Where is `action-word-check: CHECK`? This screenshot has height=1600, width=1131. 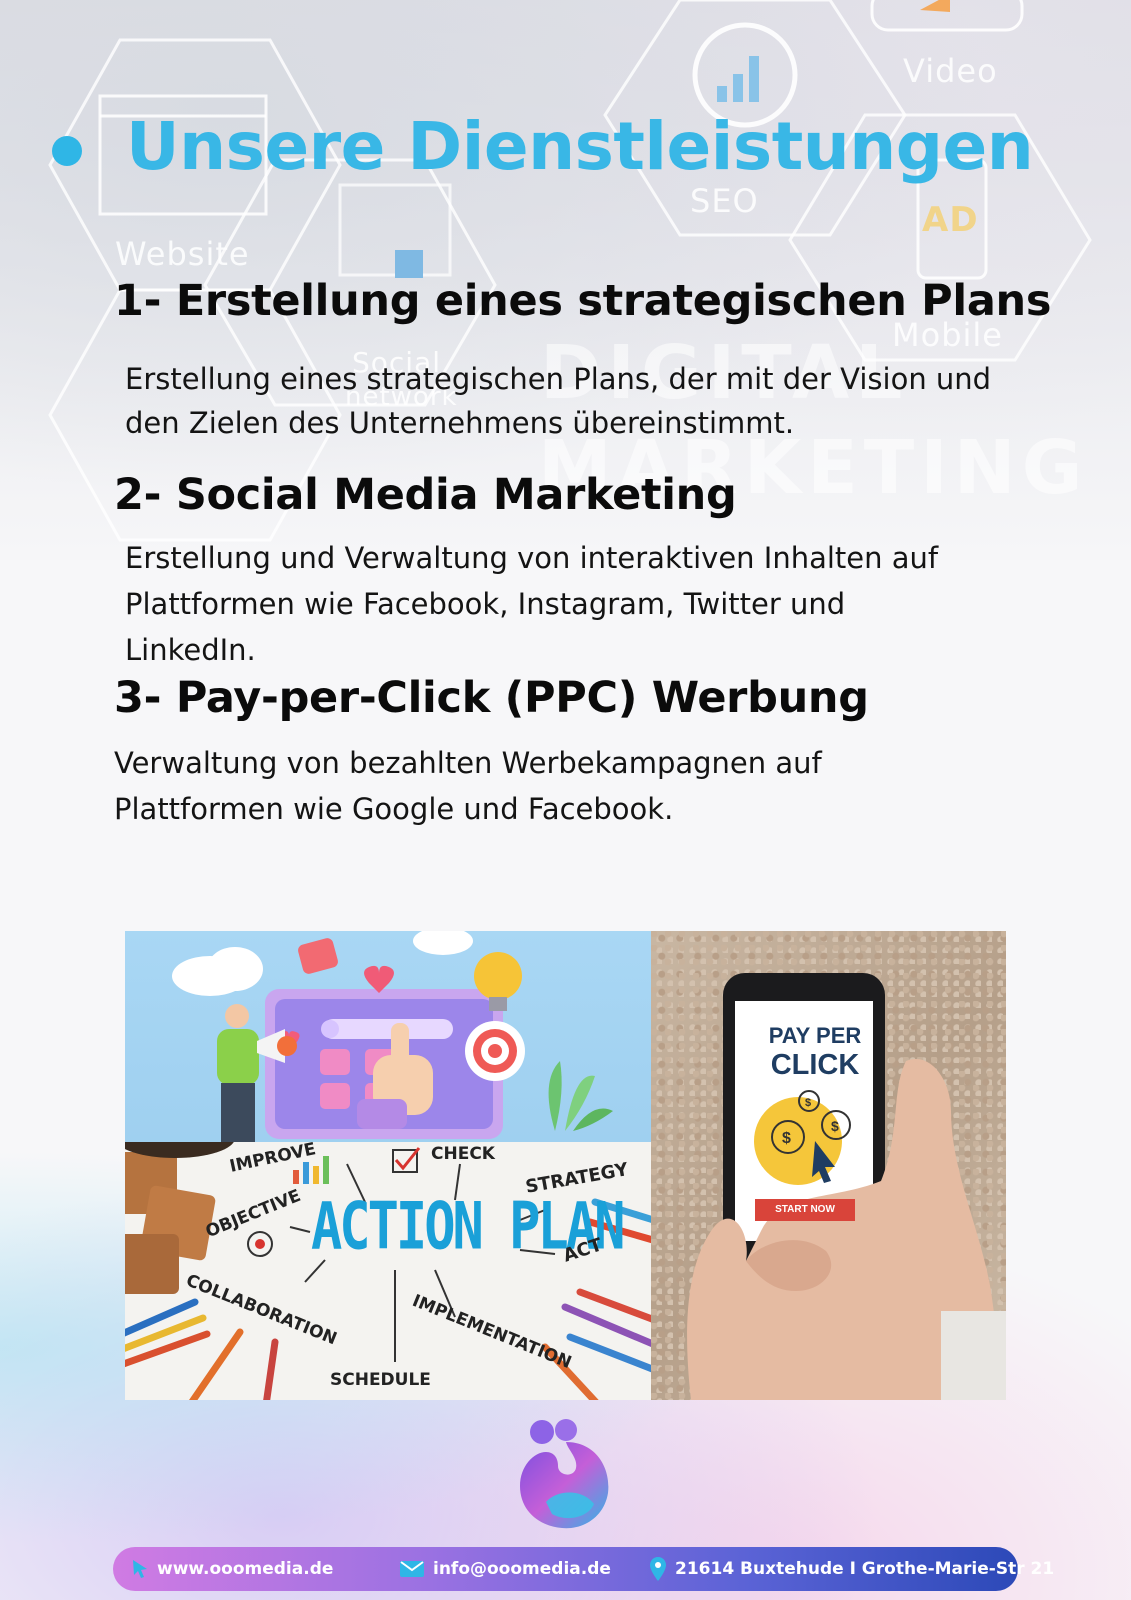
action-word-check: CHECK is located at coordinates (463, 1154).